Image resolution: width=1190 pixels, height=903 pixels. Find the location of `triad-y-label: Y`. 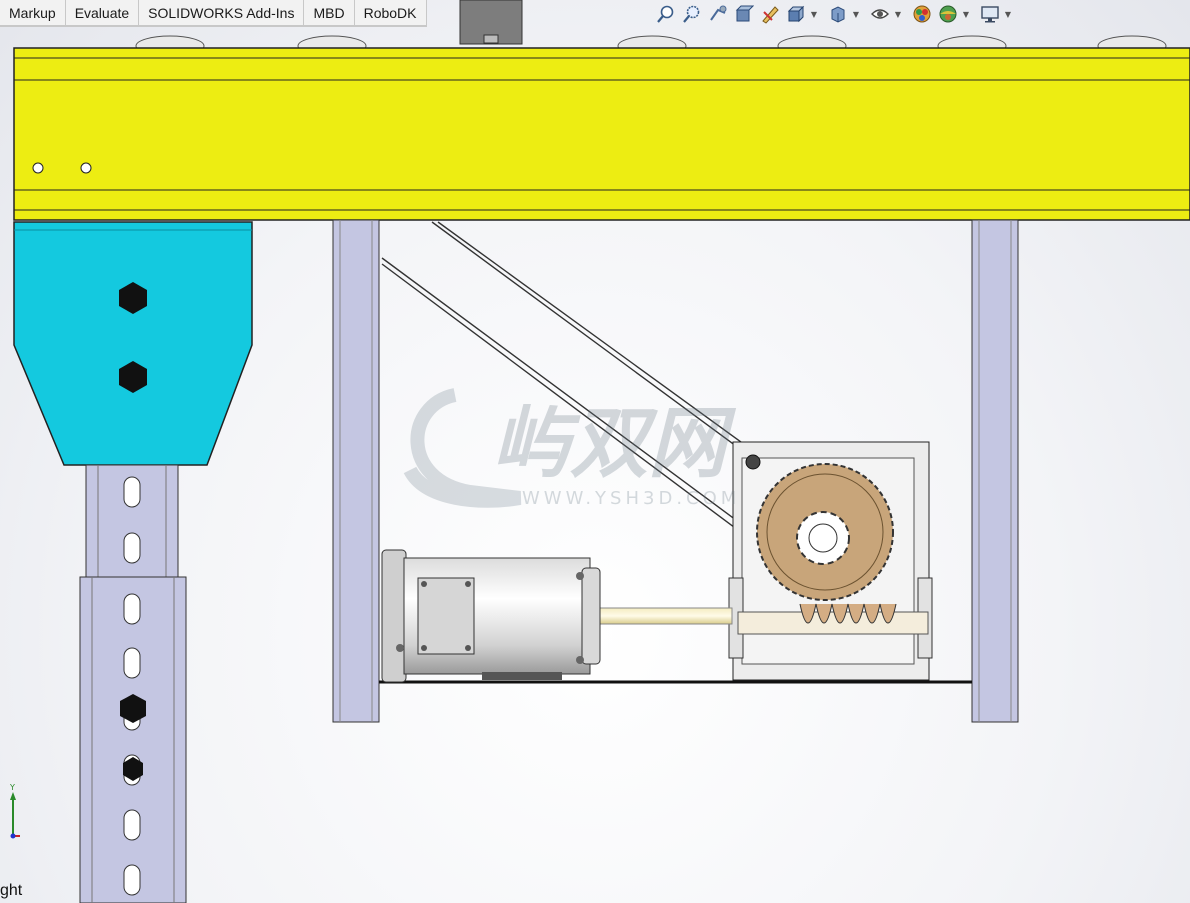

triad-y-label: Y is located at coordinates (12, 787).